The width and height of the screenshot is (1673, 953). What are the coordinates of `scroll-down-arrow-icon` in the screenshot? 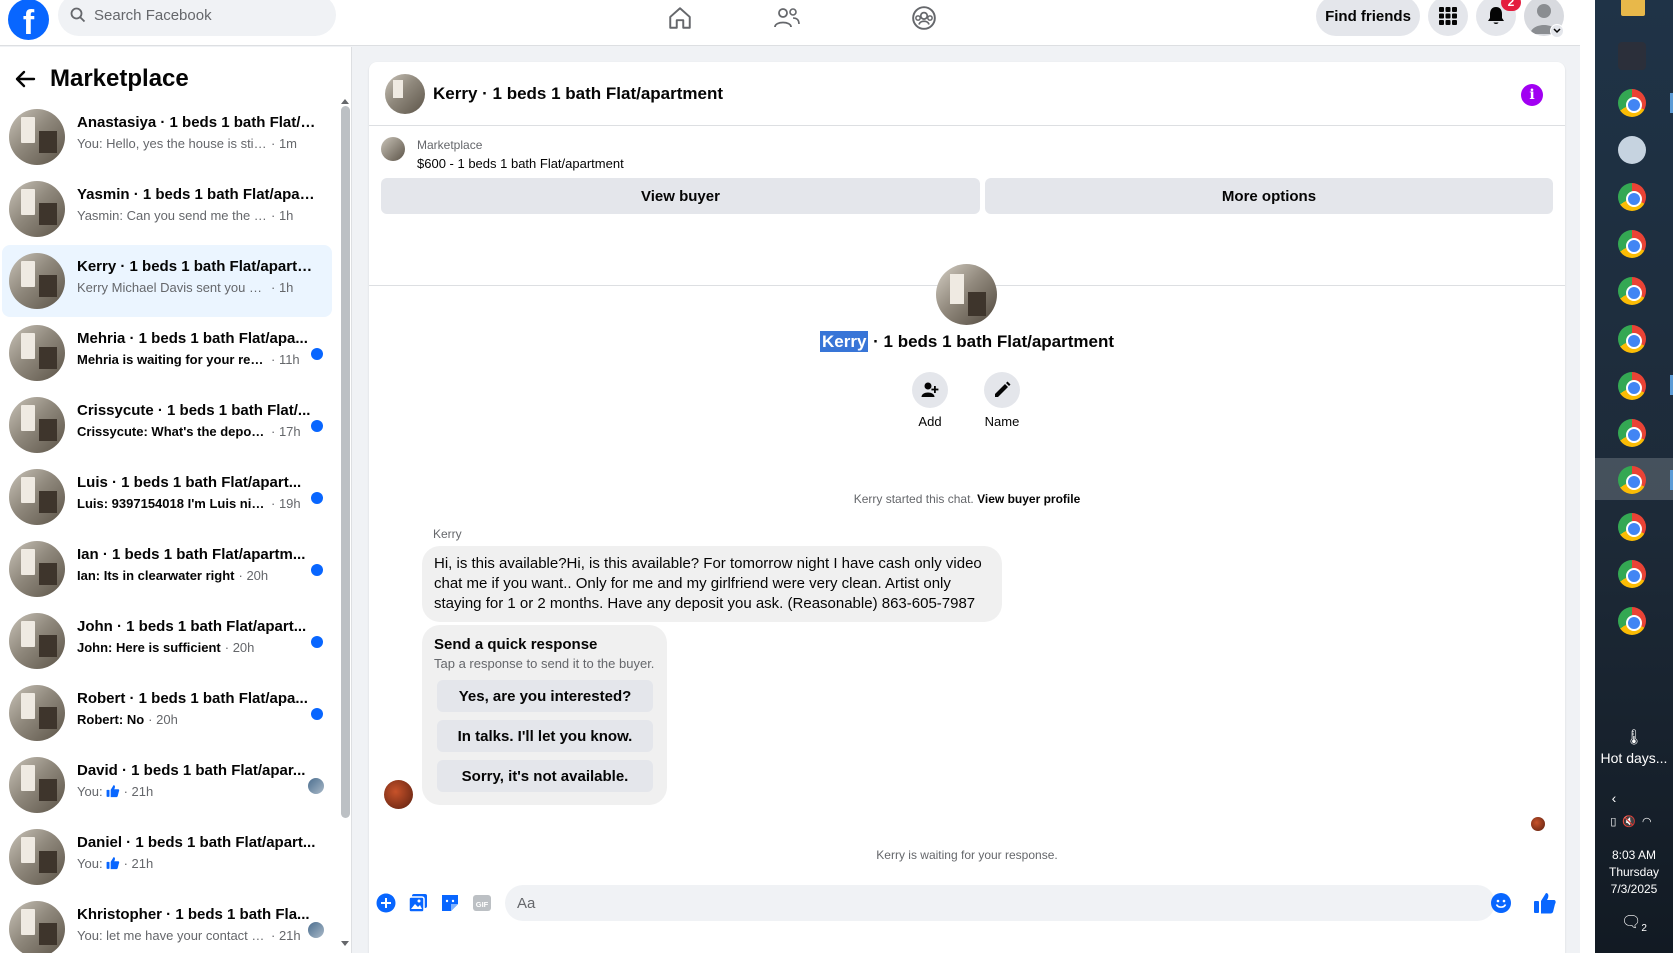 It's located at (345, 944).